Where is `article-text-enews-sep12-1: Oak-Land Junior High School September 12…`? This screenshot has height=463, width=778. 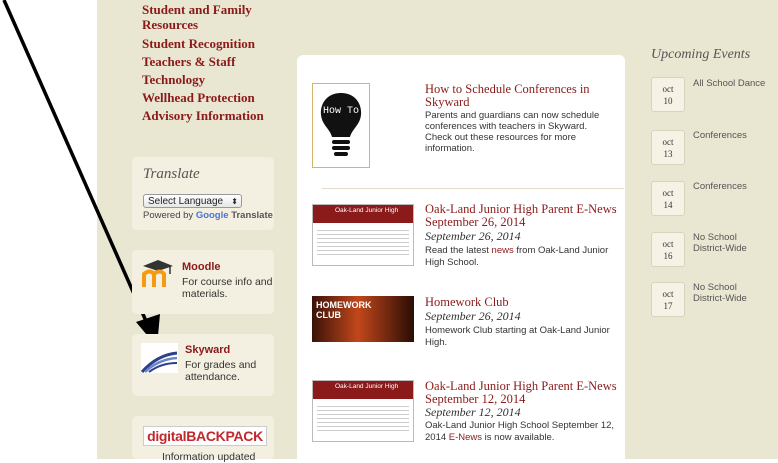 article-text-enews-sep12-1: Oak-Land Junior High School September 12… is located at coordinates (520, 425).